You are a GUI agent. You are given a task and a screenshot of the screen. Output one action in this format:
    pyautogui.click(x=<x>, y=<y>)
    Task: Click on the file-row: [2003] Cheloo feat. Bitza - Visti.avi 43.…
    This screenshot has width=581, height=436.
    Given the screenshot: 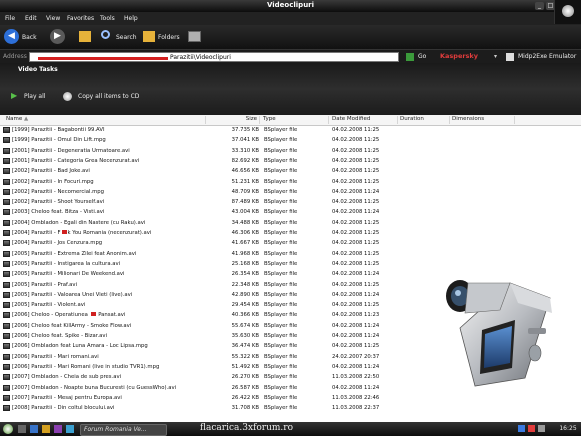 What is the action you would take?
    pyautogui.click(x=210, y=212)
    